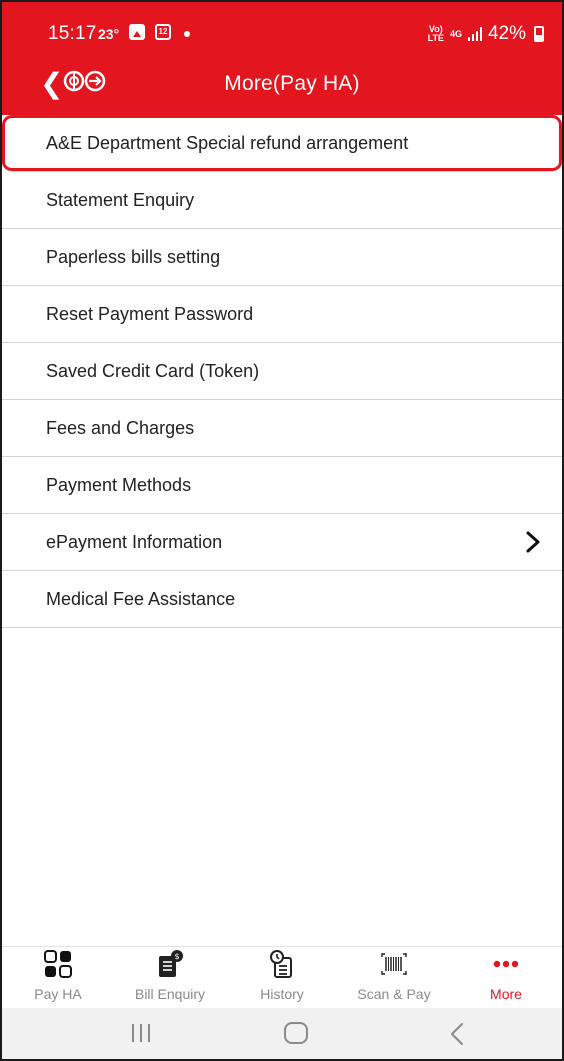 This screenshot has width=564, height=1061. What do you see at coordinates (539, 34) in the screenshot?
I see `battery-icon` at bounding box center [539, 34].